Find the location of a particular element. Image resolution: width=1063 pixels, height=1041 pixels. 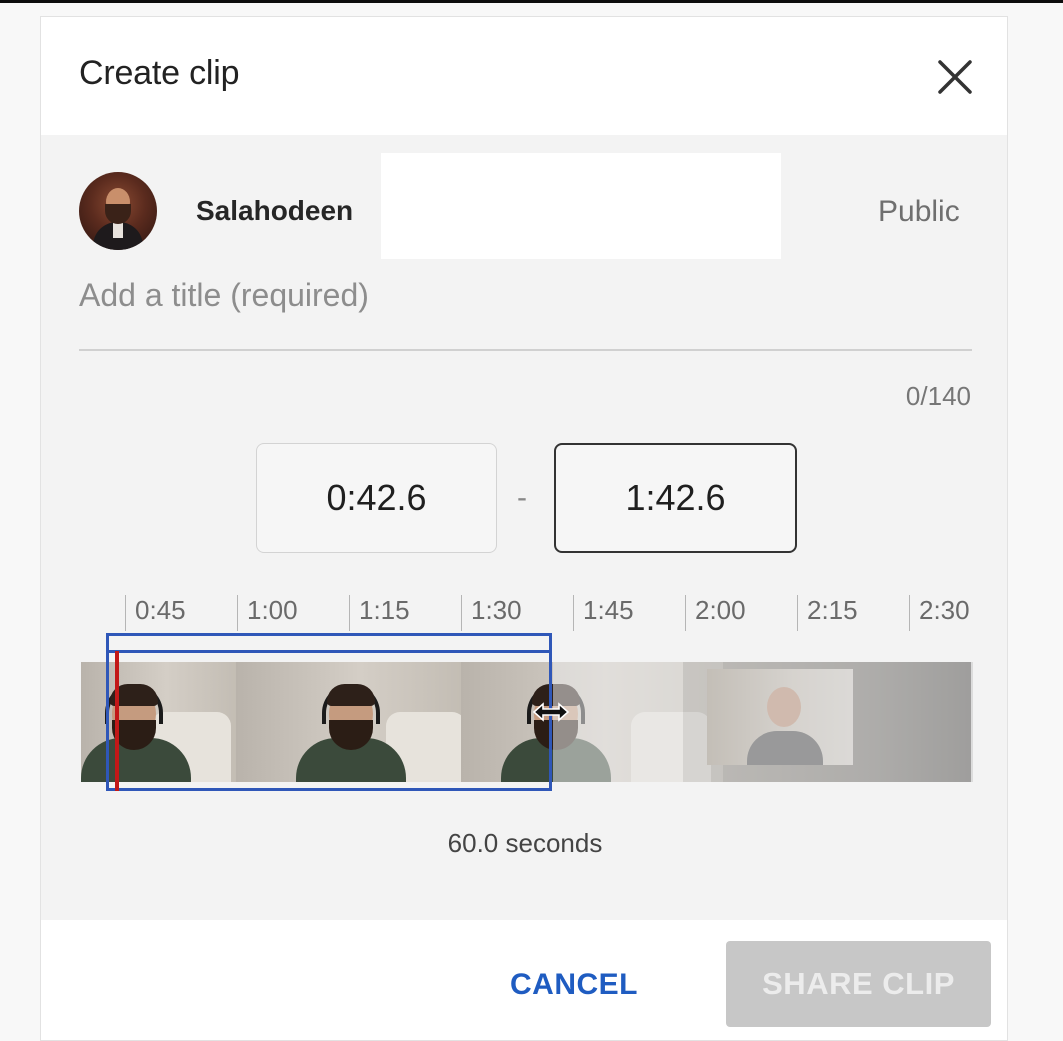

timeline-ruler: 0:45 1:00 1:15 1:30 1:45 2:00 2:15 2:30 is located at coordinates (524, 611).